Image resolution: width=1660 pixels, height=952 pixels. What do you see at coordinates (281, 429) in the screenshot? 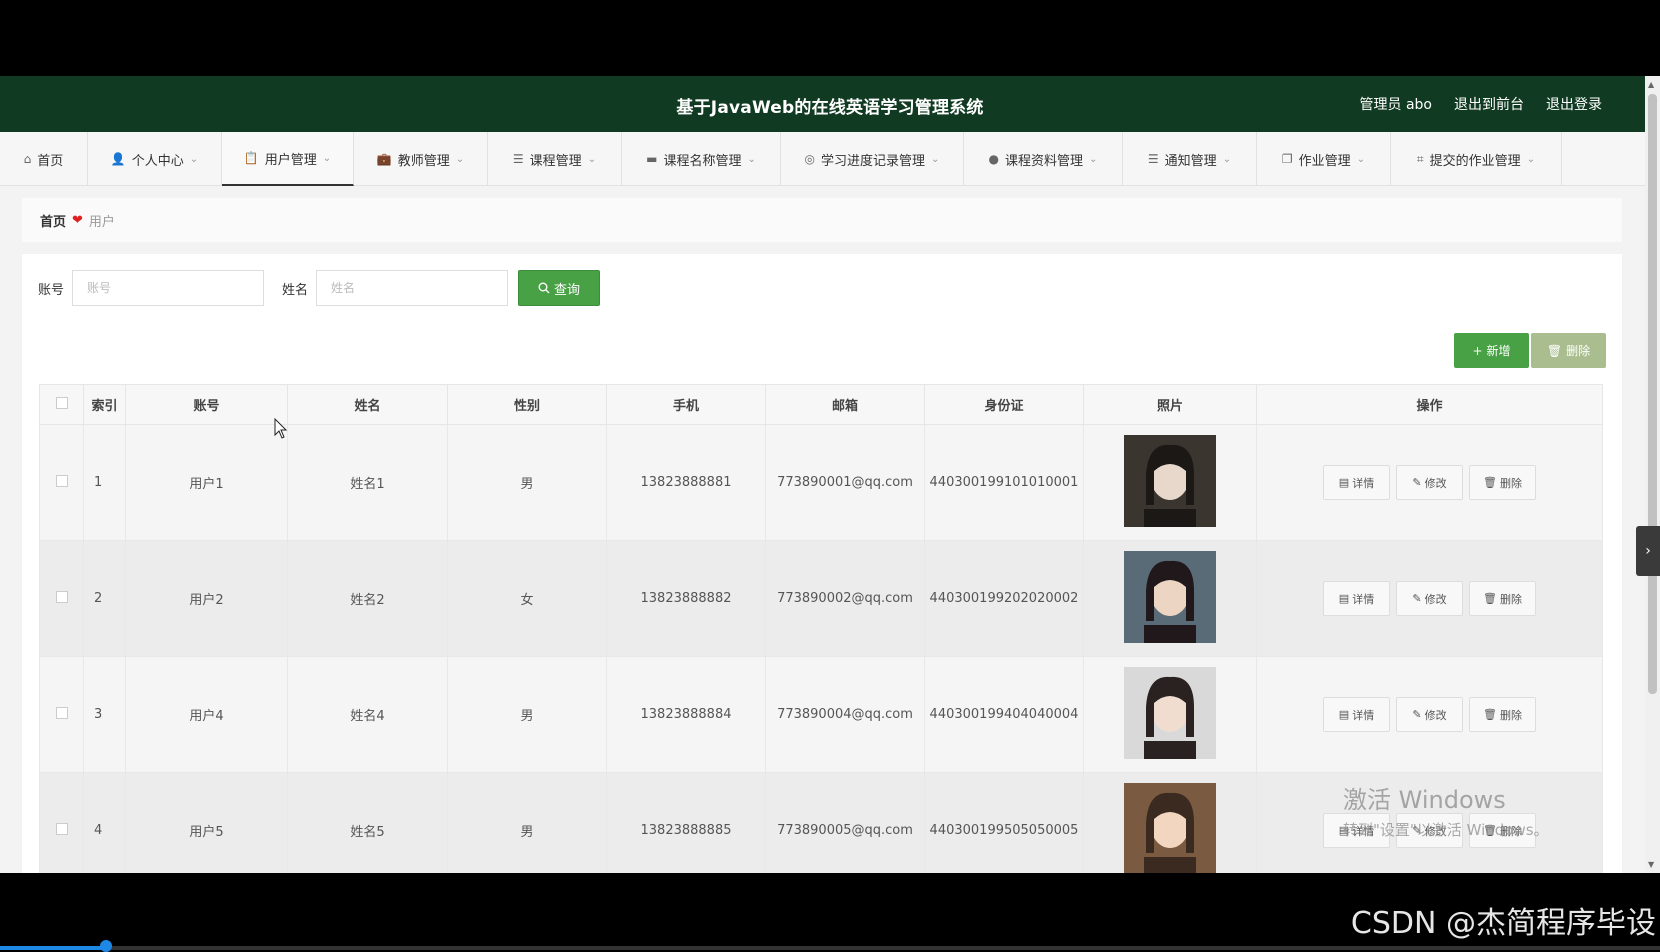
I see `mouse-cursor-icon` at bounding box center [281, 429].